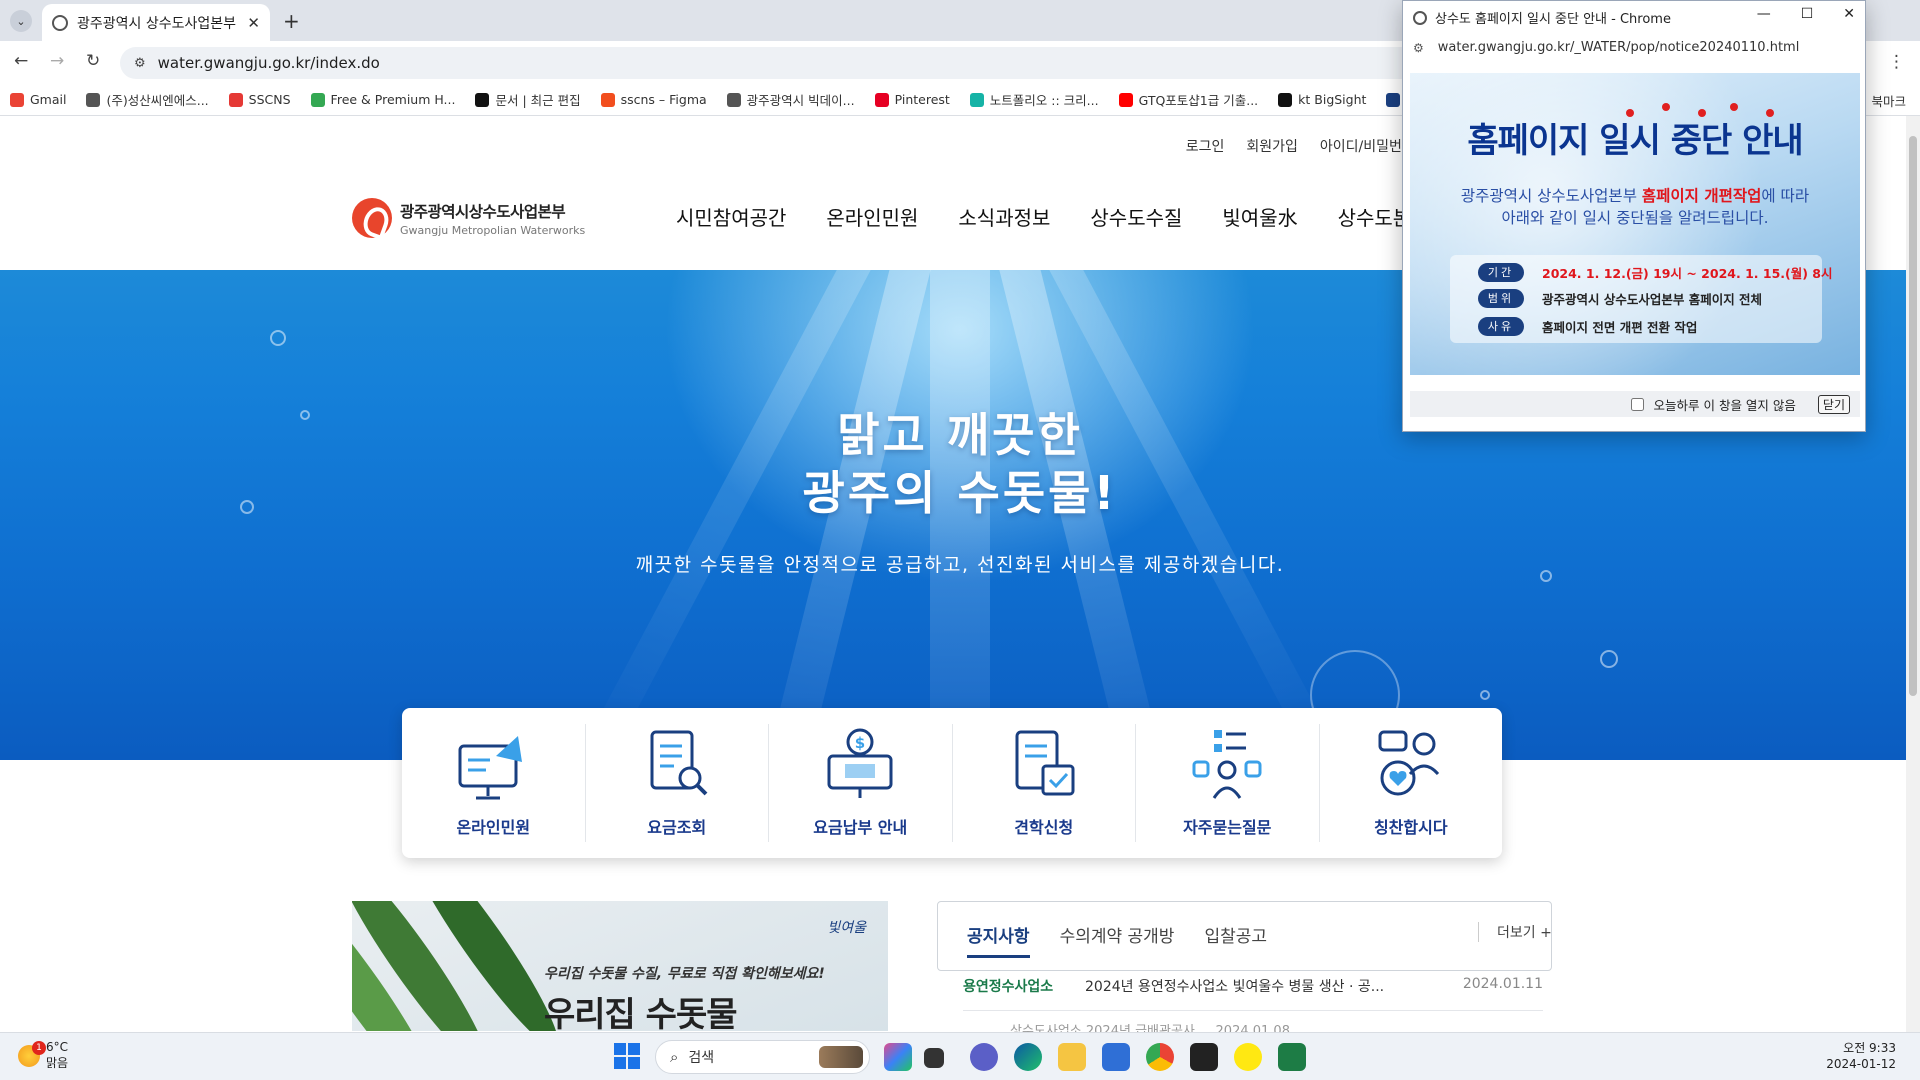 The height and width of the screenshot is (1080, 1920). Describe the element at coordinates (701, 1058) in the screenshot. I see `search-placeholder: 검색` at that location.